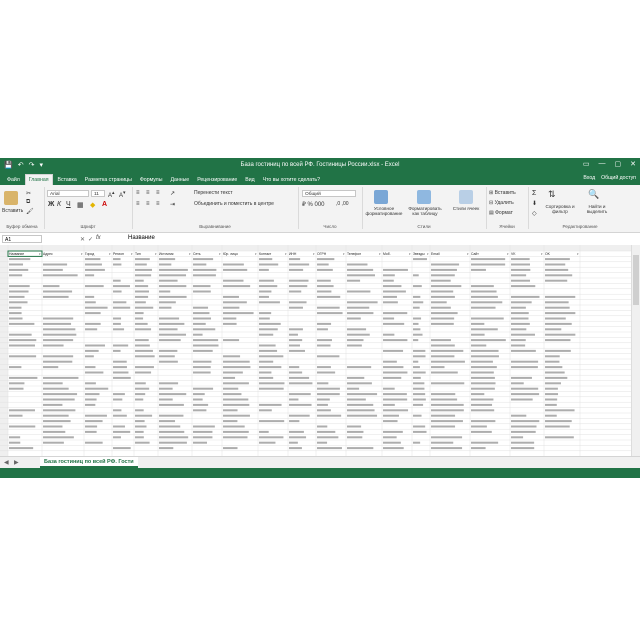  What do you see at coordinates (108, 180) in the screenshot?
I see `tab-page-layout: Разметка страницы` at bounding box center [108, 180].